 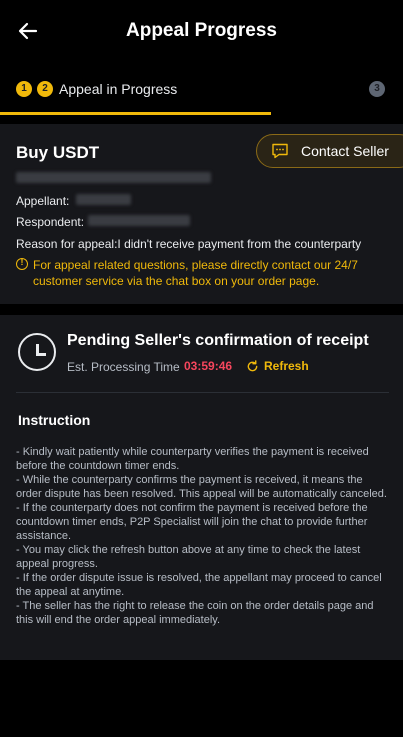 I want to click on instruction-title: Instruction, so click(x=54, y=420).